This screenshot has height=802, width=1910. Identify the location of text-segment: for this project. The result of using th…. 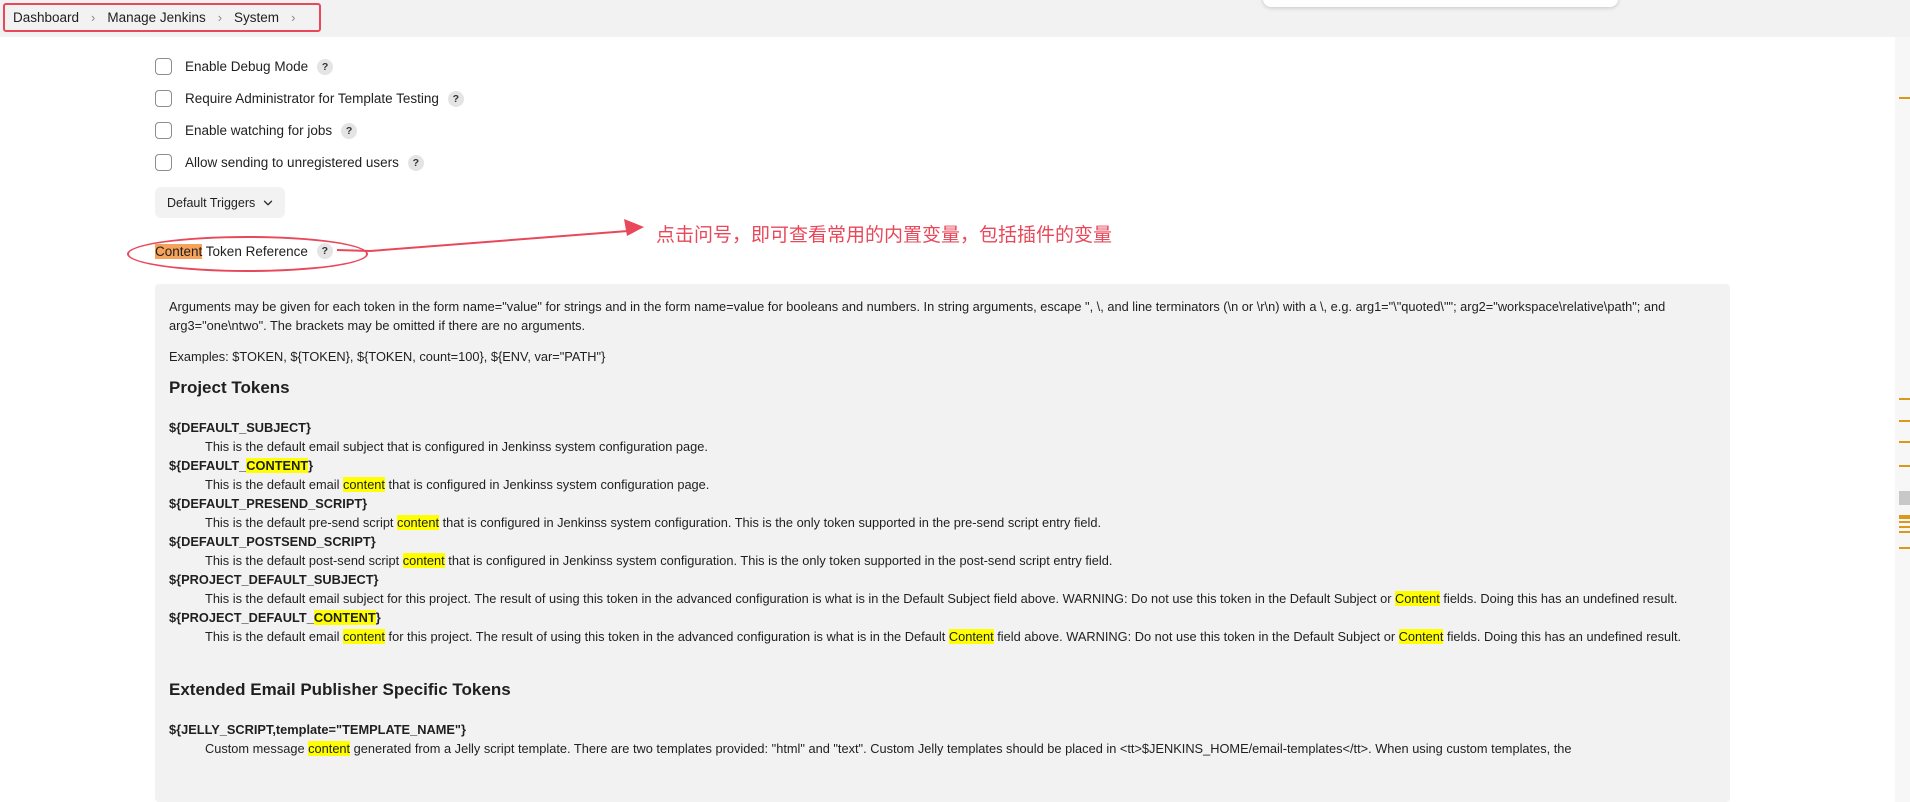
(666, 636).